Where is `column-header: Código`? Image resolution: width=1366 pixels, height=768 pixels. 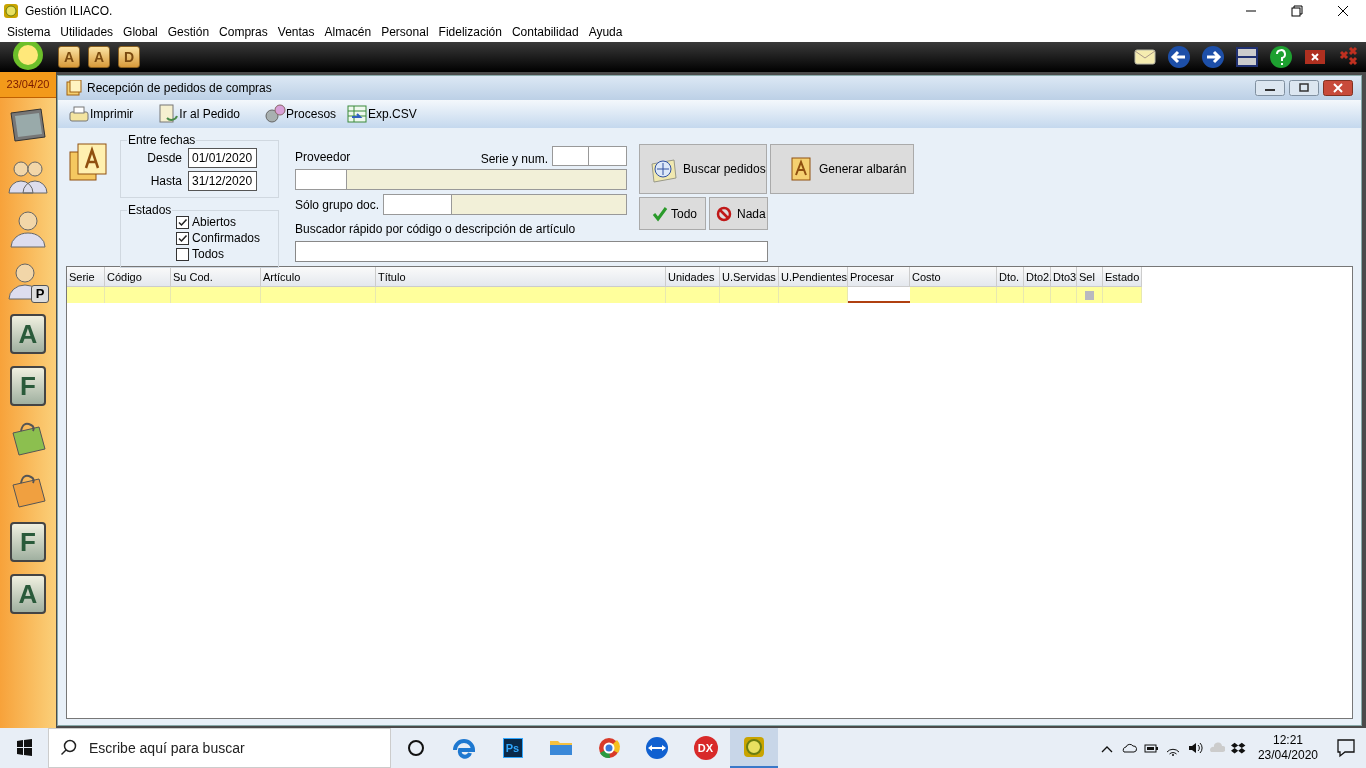 column-header: Código is located at coordinates (138, 277).